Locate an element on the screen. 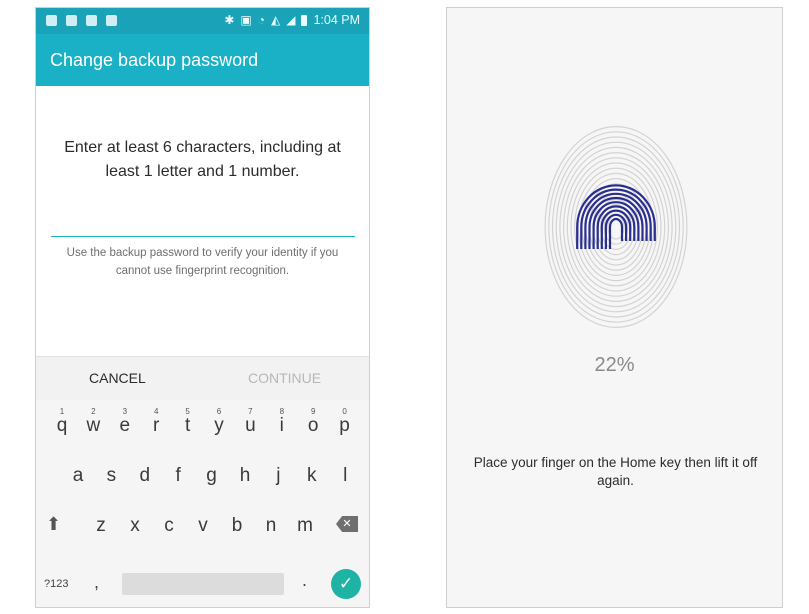 This screenshot has height=614, width=809. period-key: . is located at coordinates (304, 580).